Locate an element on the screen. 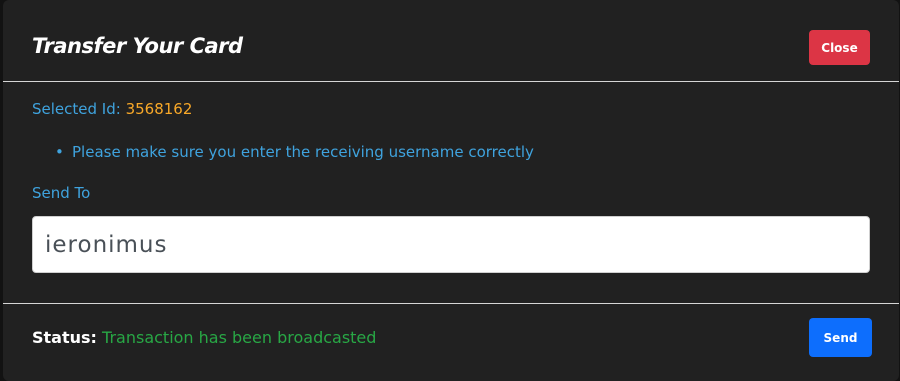  selected-id-value: 3568162 is located at coordinates (159, 109).